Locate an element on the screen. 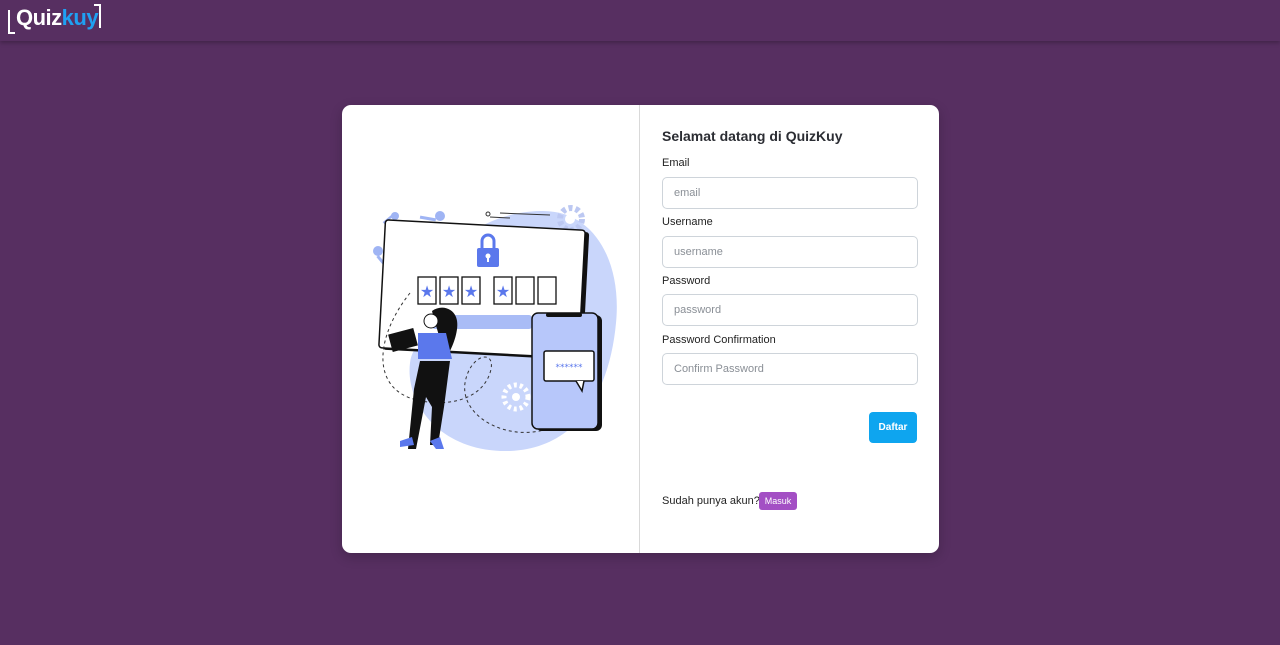  password-confirmation-field is located at coordinates (790, 369).